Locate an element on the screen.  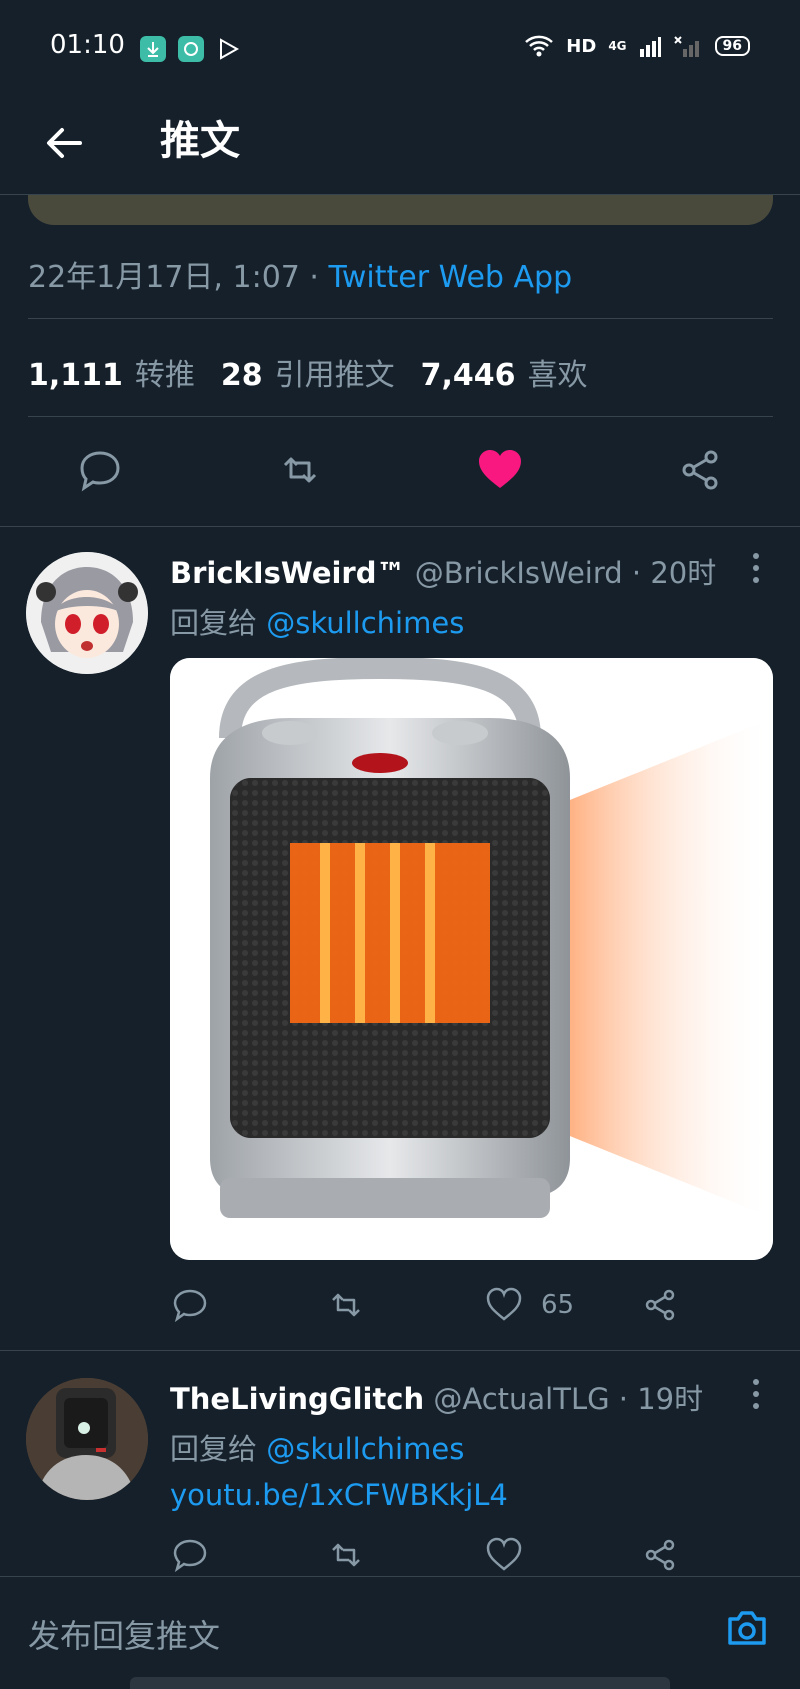
tweet-timestamp-row: 22年1月17日, 1:07 · Twitter Web App is located at coordinates (300, 274).